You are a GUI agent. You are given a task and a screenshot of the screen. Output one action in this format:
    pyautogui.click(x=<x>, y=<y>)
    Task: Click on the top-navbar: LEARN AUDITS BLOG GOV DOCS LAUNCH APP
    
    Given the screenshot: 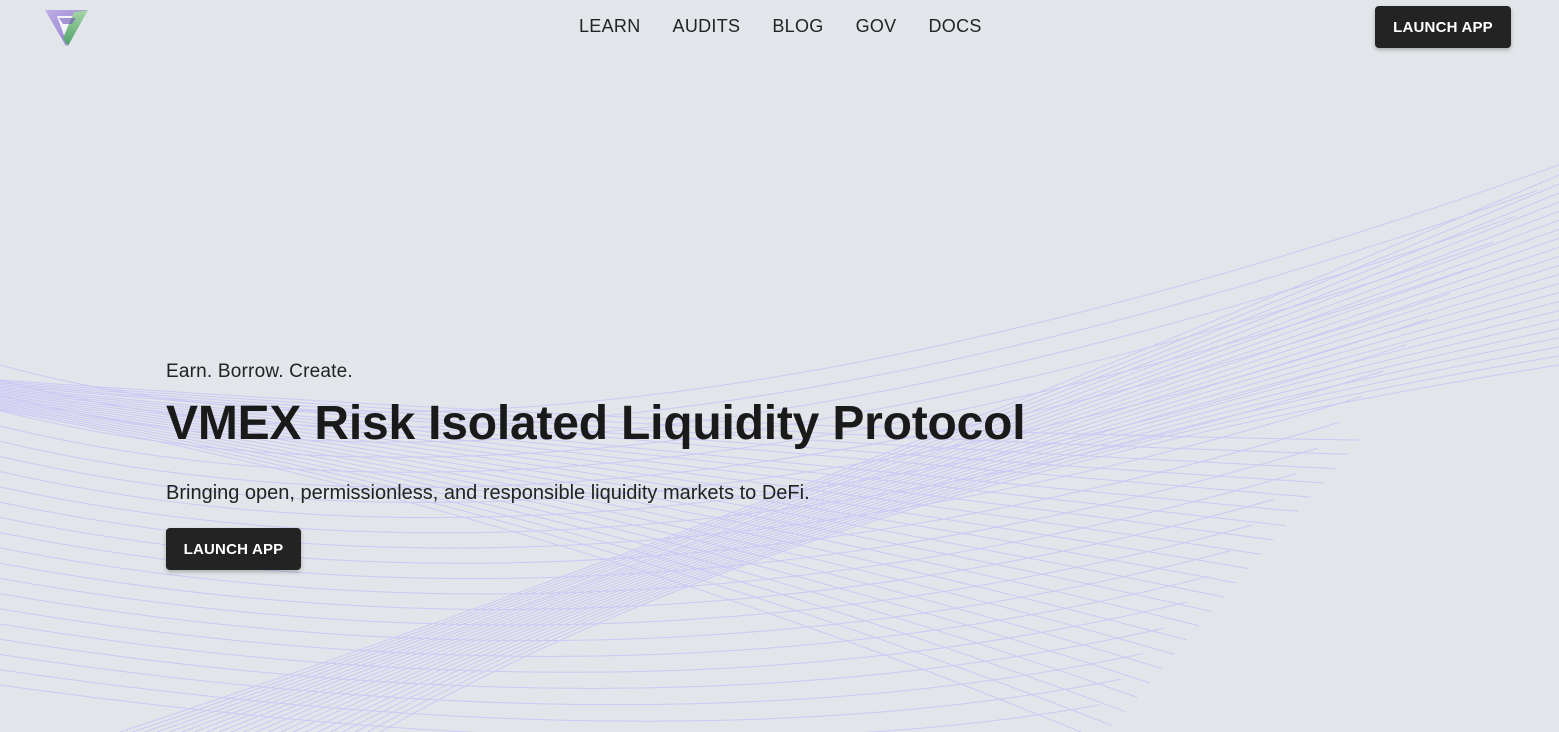 What is the action you would take?
    pyautogui.click(x=779, y=28)
    